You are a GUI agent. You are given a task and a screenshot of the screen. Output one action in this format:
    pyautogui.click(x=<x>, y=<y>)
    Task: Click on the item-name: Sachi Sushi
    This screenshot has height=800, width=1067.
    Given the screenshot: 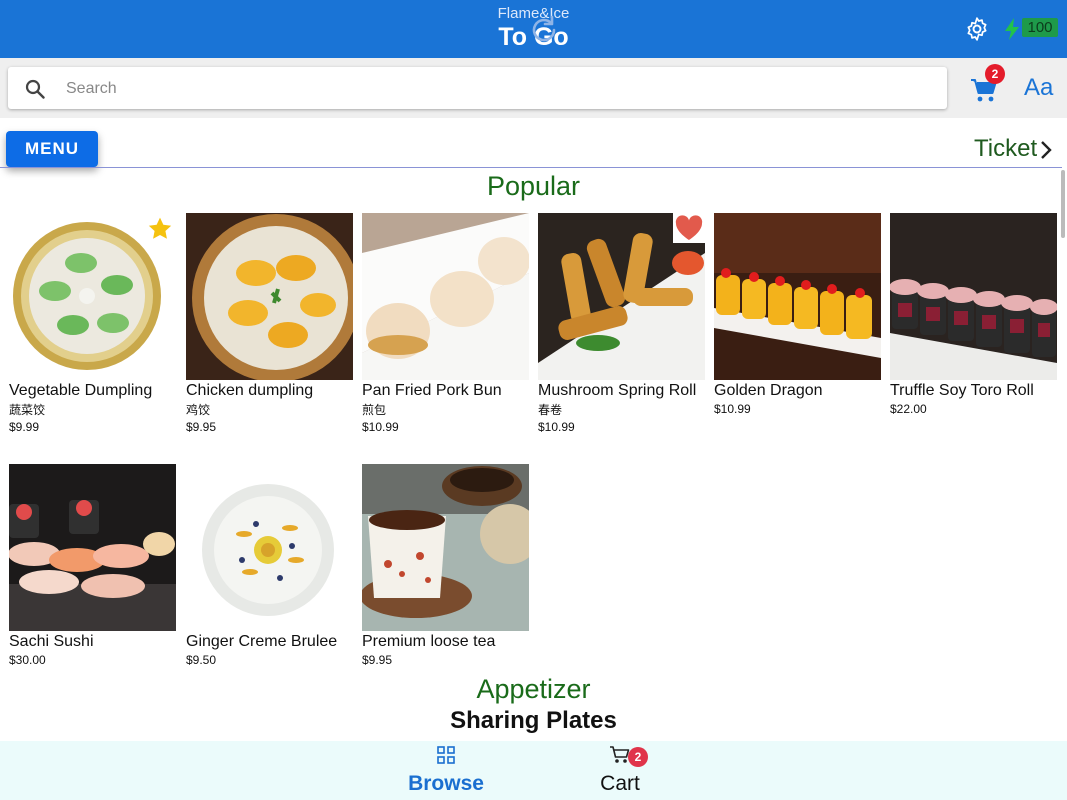 What is the action you would take?
    pyautogui.click(x=51, y=641)
    